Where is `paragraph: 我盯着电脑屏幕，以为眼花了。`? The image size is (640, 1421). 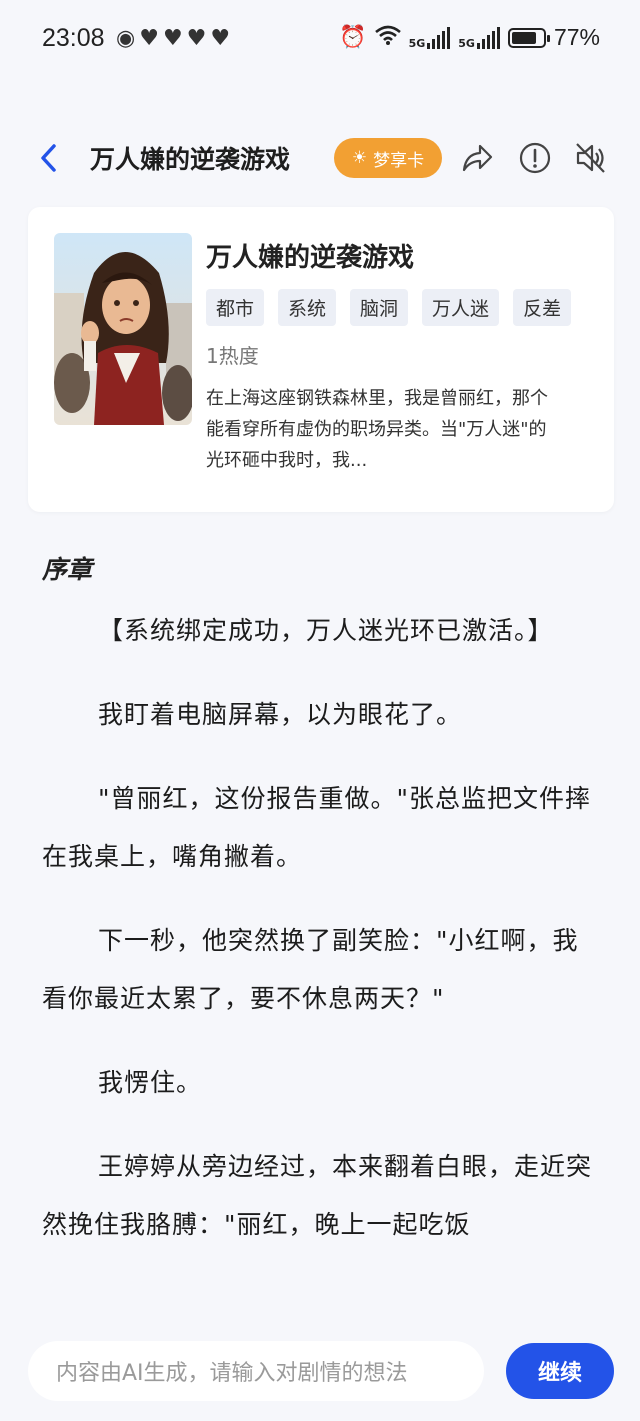
paragraph: 我盯着电脑屏幕，以为眼花了。 is located at coordinates (280, 714).